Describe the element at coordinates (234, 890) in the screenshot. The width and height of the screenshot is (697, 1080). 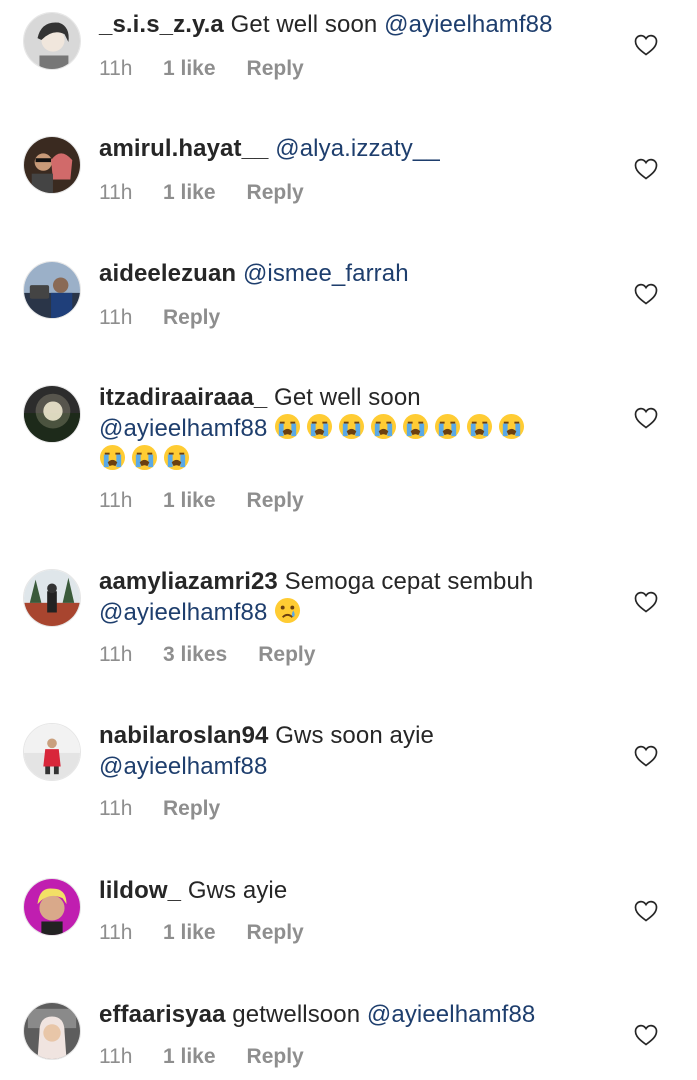
I see `comment-message: Gws ayie` at that location.